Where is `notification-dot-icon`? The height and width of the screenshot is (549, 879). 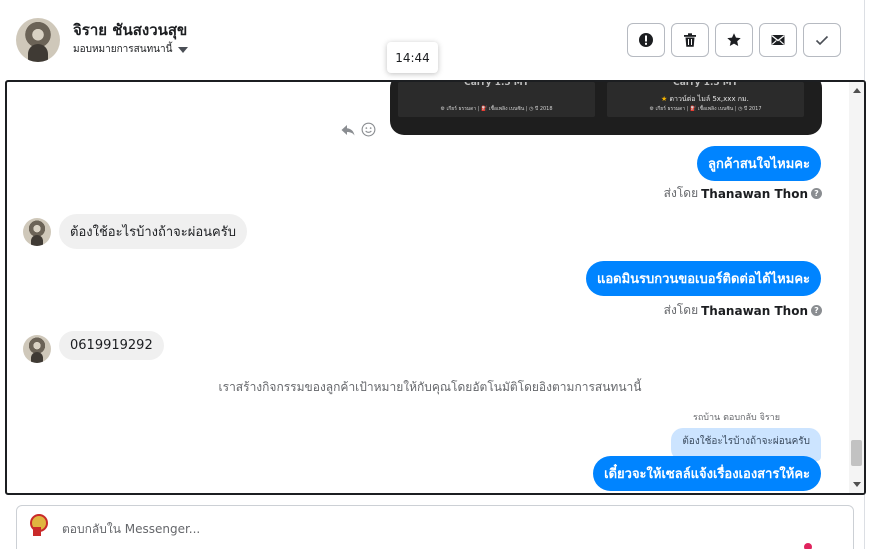
notification-dot-icon is located at coordinates (808, 546).